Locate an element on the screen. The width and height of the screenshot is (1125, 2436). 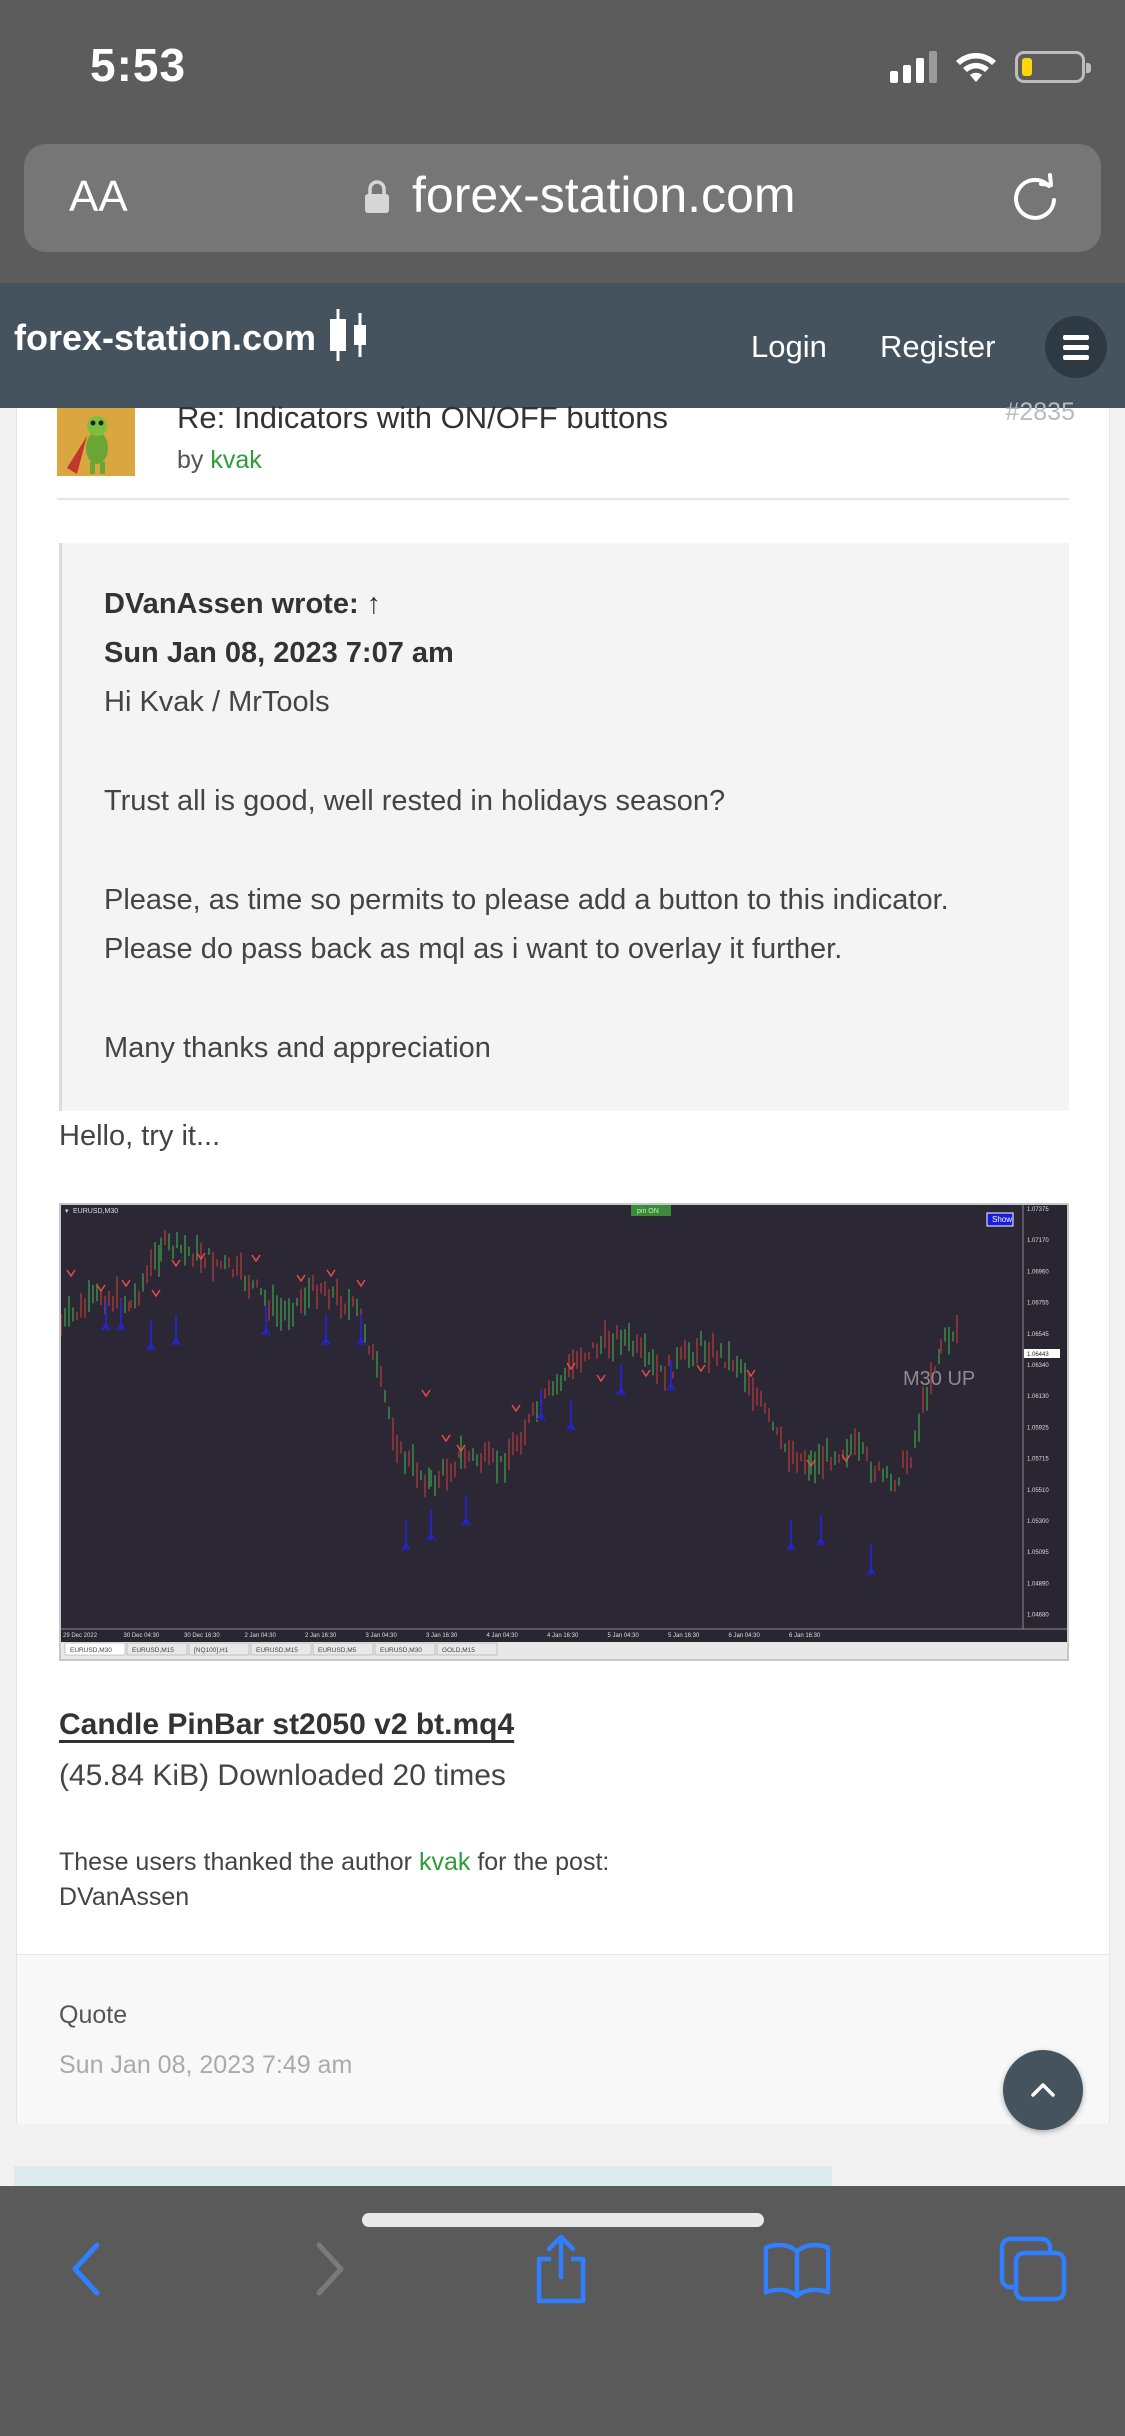
thanks-author-link: kvak is located at coordinates (444, 1862).